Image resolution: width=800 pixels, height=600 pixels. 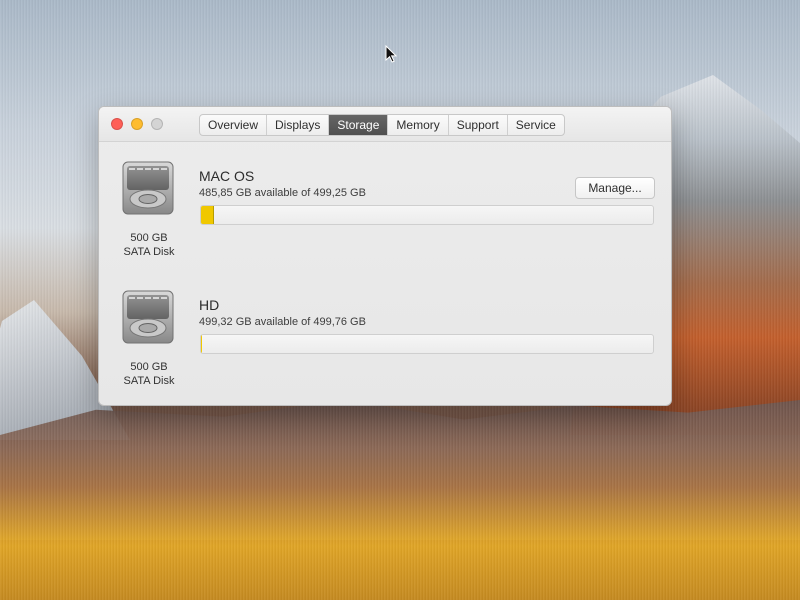 What do you see at coordinates (298, 125) in the screenshot?
I see `tab-displays: Displays` at bounding box center [298, 125].